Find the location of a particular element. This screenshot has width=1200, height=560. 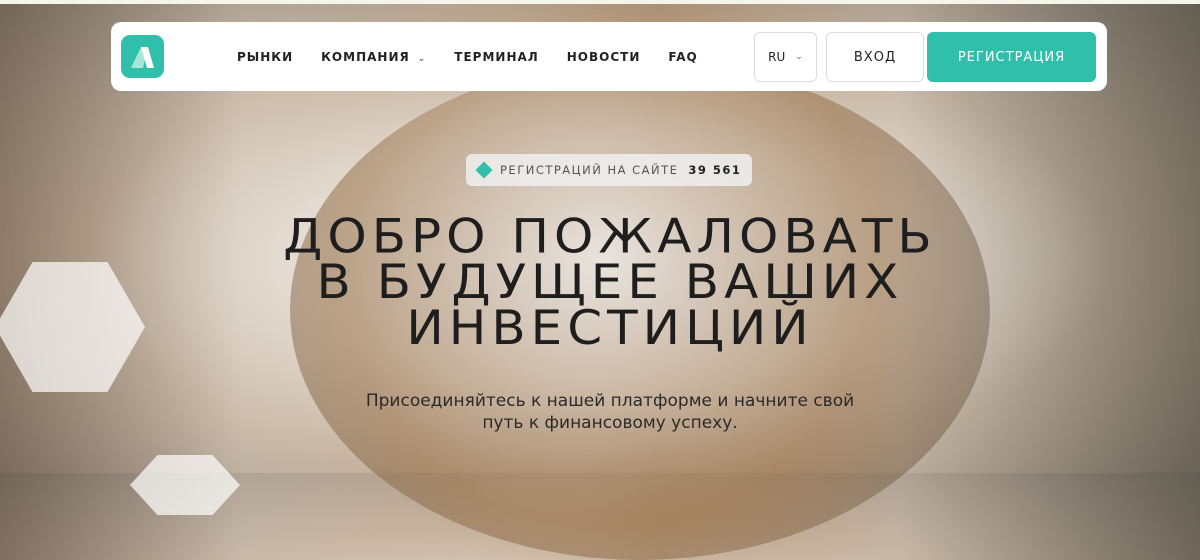

registrations-badge: РЕГИСТРАЦИЙ НА САЙТЕ 39 561 is located at coordinates (609, 170).